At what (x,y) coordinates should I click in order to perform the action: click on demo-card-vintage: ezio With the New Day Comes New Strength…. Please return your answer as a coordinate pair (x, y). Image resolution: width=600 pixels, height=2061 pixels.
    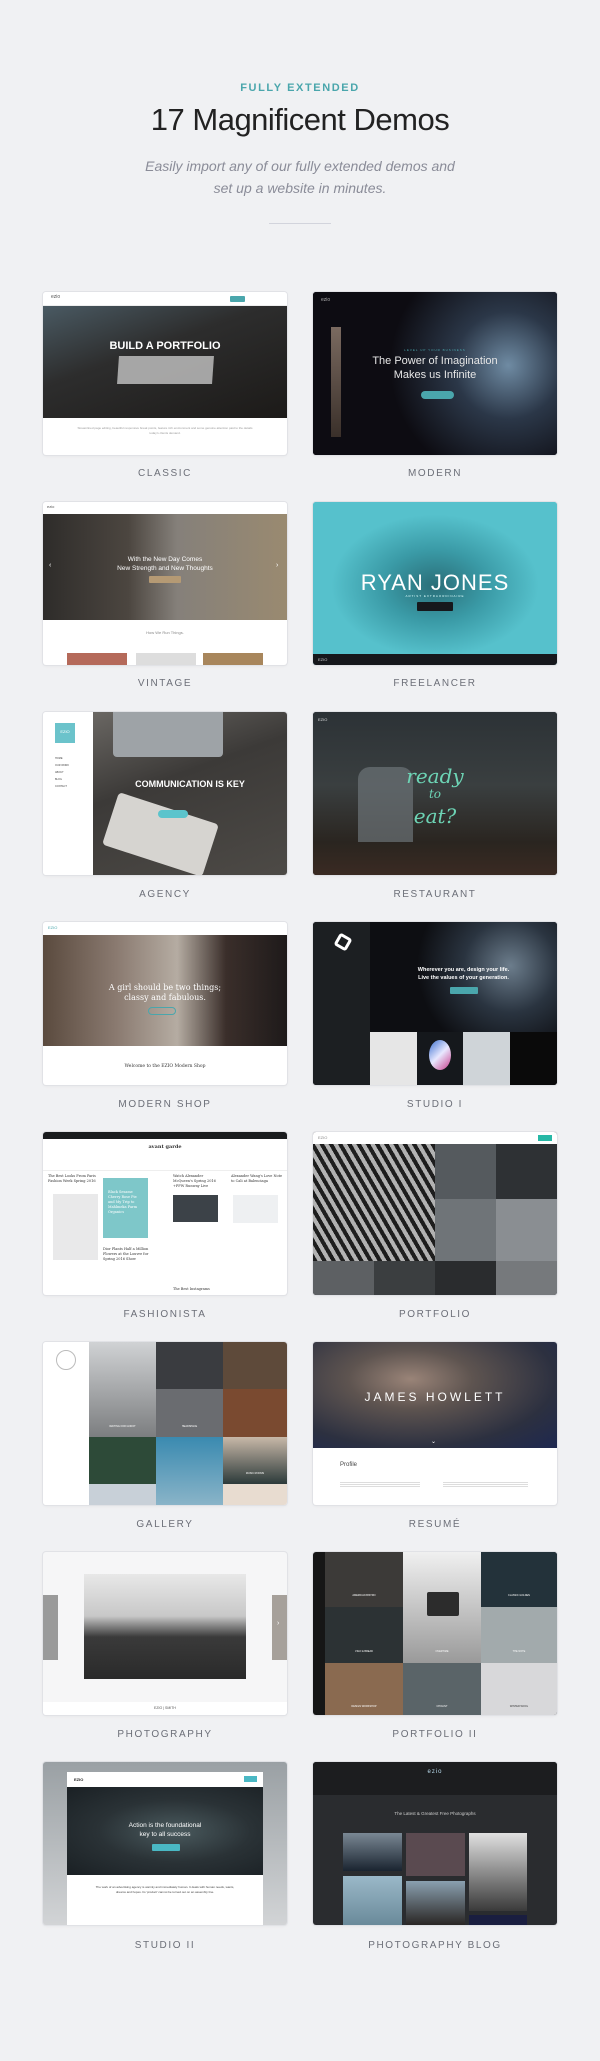
    Looking at the image, I should click on (165, 583).